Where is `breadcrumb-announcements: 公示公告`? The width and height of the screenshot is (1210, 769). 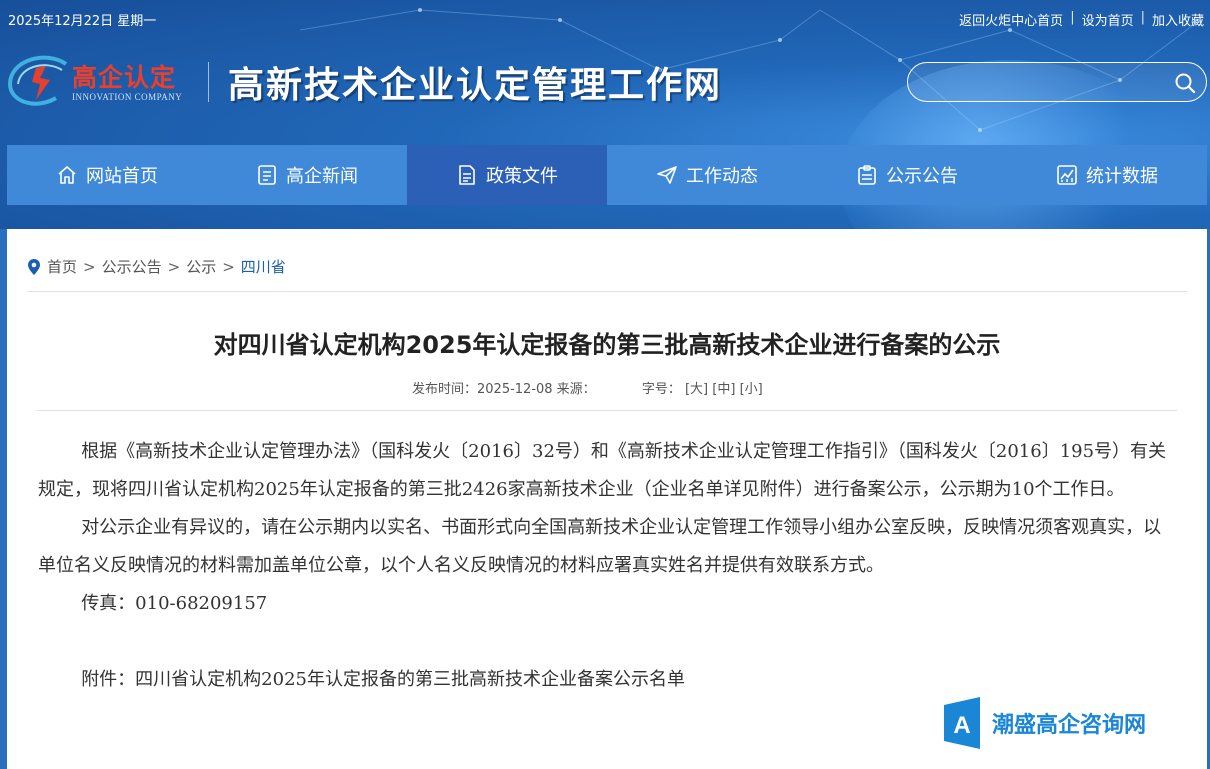
breadcrumb-announcements: 公示公告 is located at coordinates (132, 266).